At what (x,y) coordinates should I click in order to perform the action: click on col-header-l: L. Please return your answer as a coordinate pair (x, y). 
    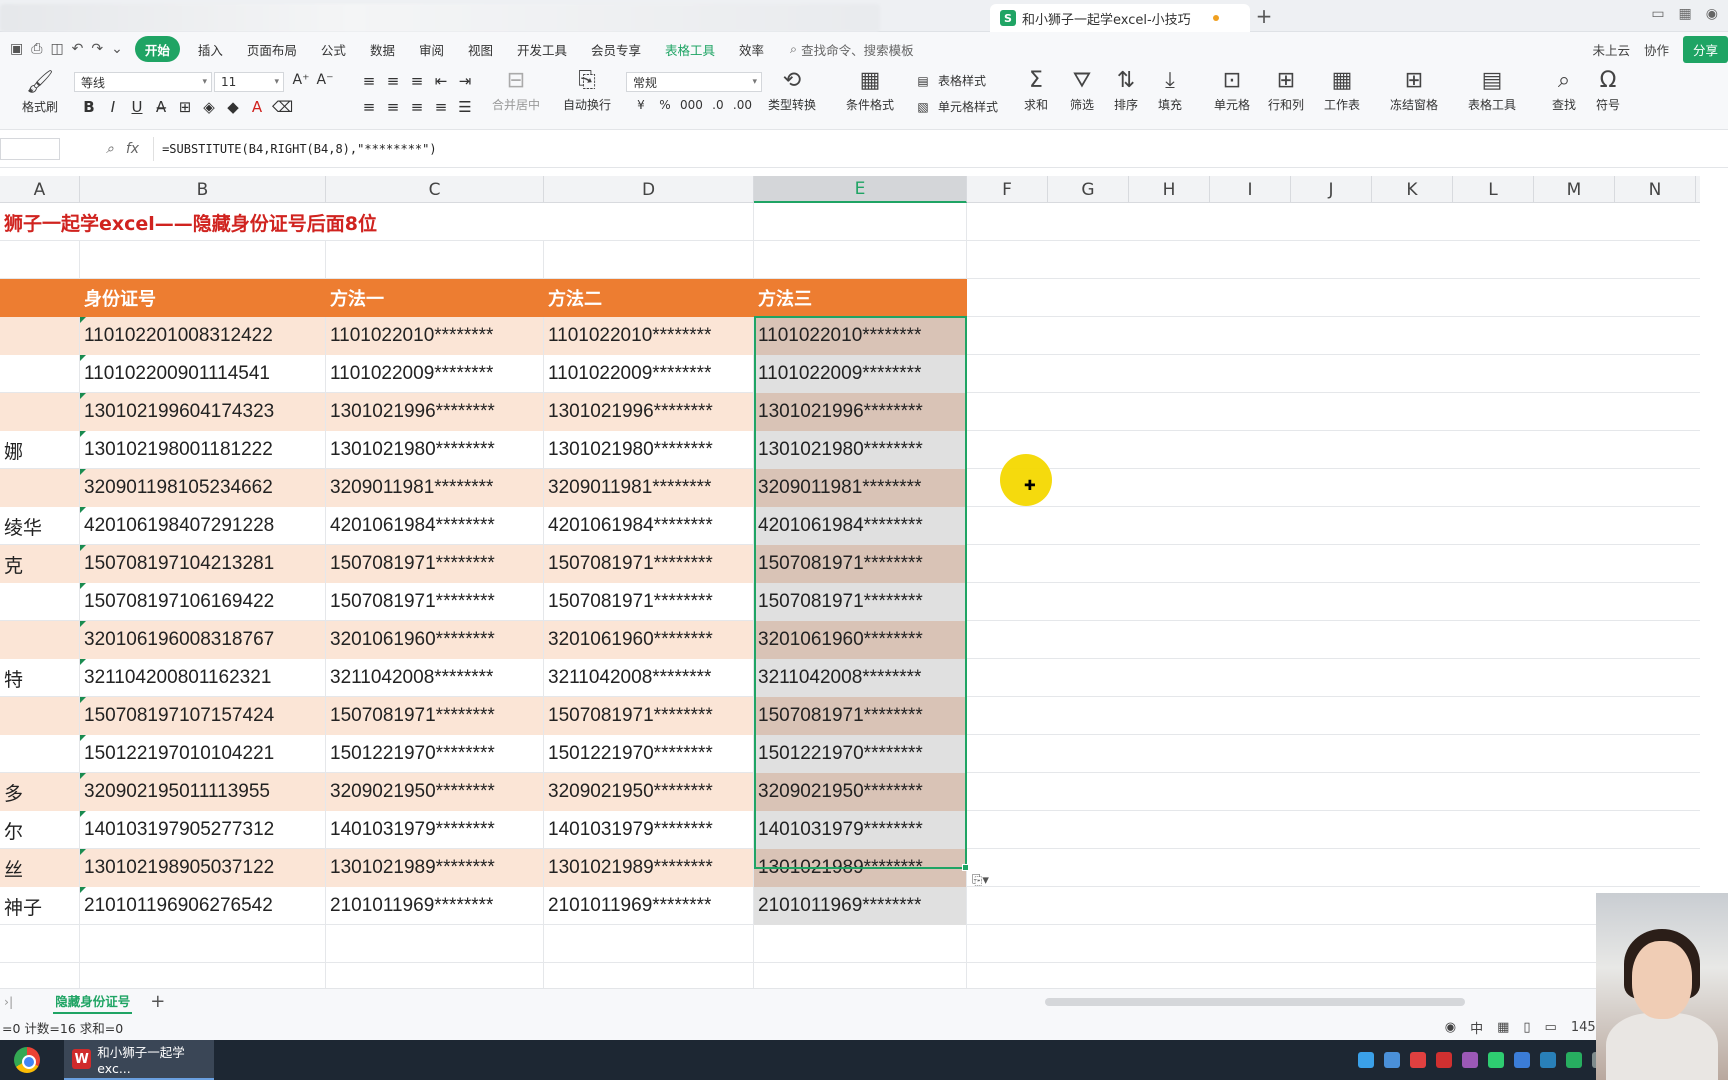
    Looking at the image, I should click on (1493, 189).